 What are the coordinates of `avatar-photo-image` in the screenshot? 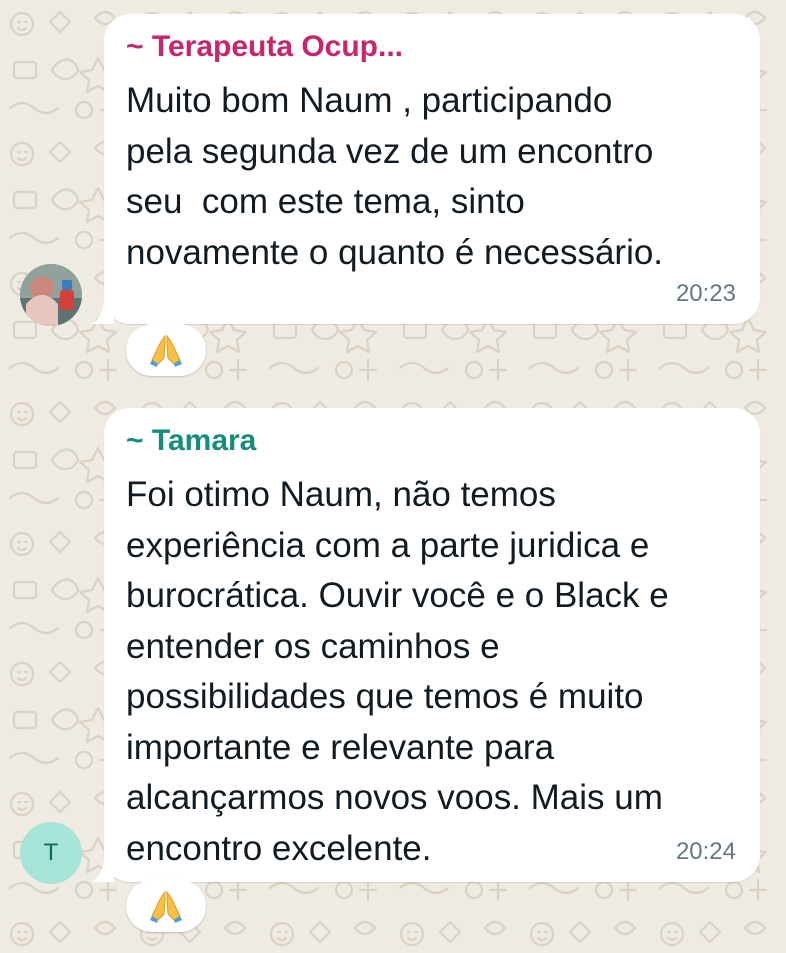 It's located at (51, 295).